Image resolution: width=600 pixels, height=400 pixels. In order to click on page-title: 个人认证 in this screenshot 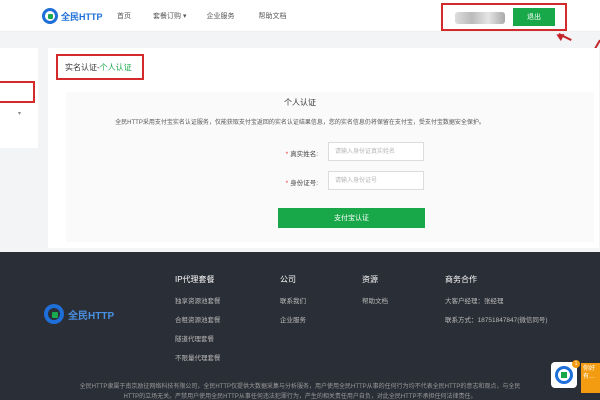, I will do `click(300, 102)`.